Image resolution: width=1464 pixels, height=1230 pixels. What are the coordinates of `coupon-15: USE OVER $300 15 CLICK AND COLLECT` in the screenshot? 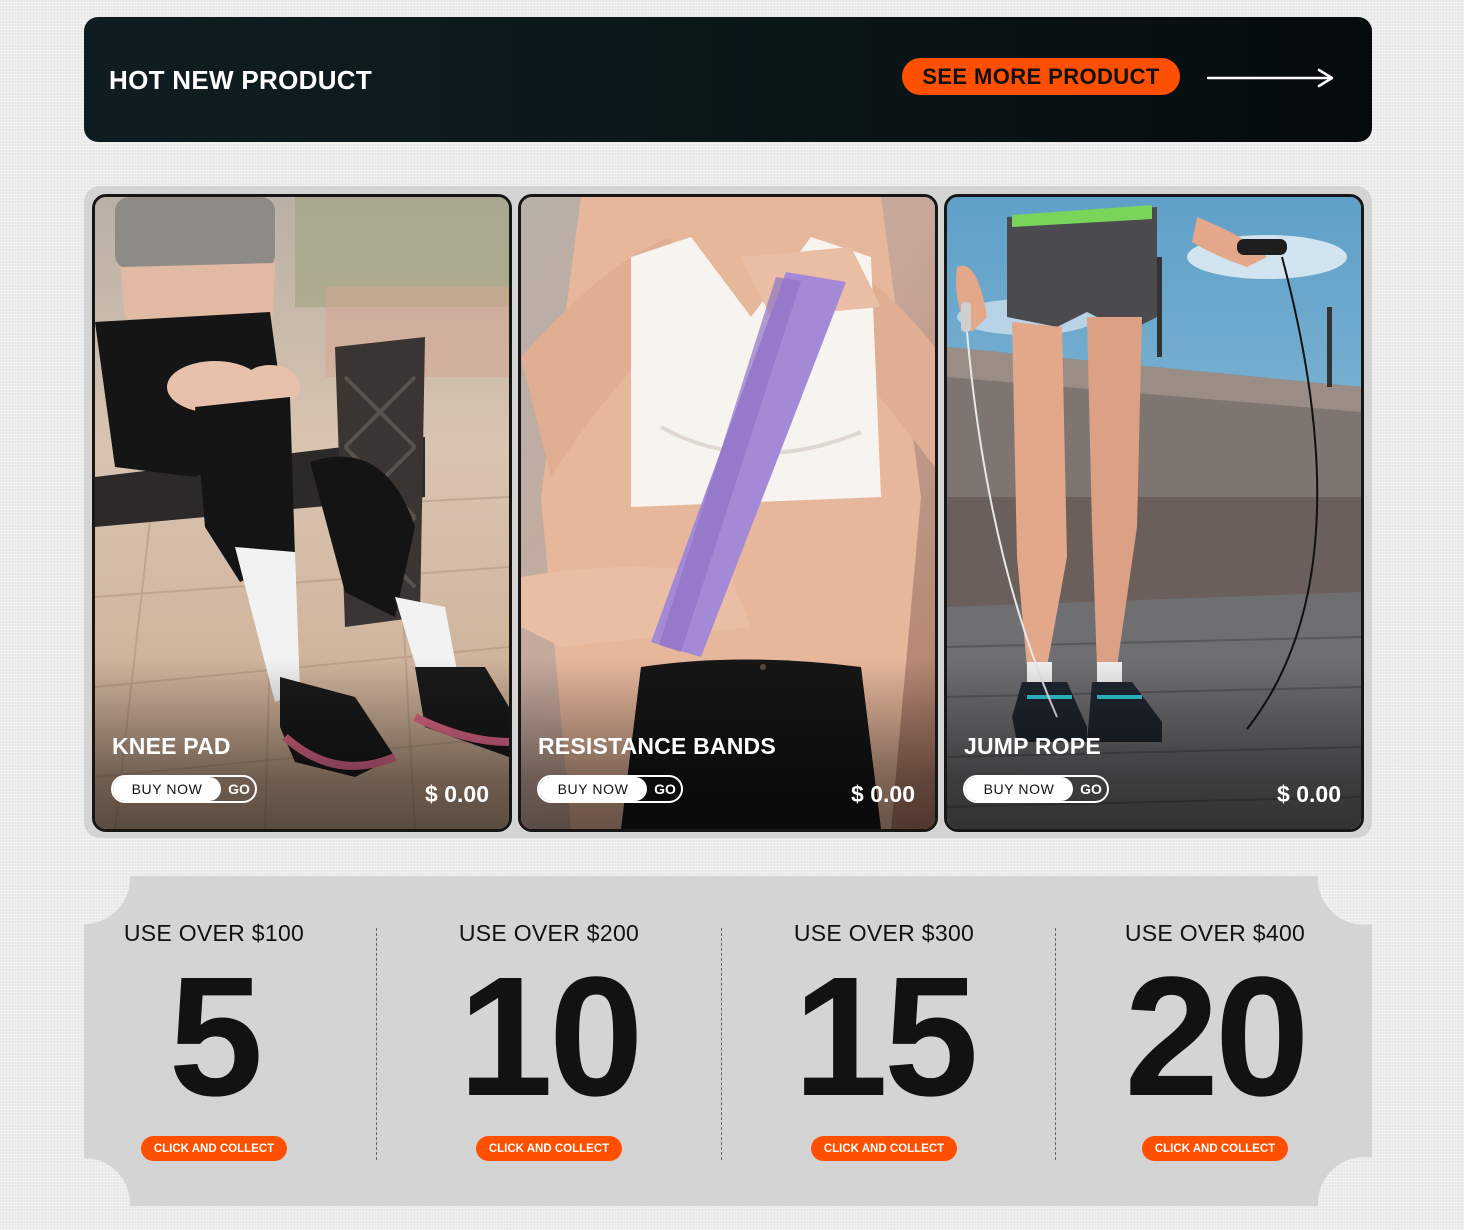 It's located at (884, 1041).